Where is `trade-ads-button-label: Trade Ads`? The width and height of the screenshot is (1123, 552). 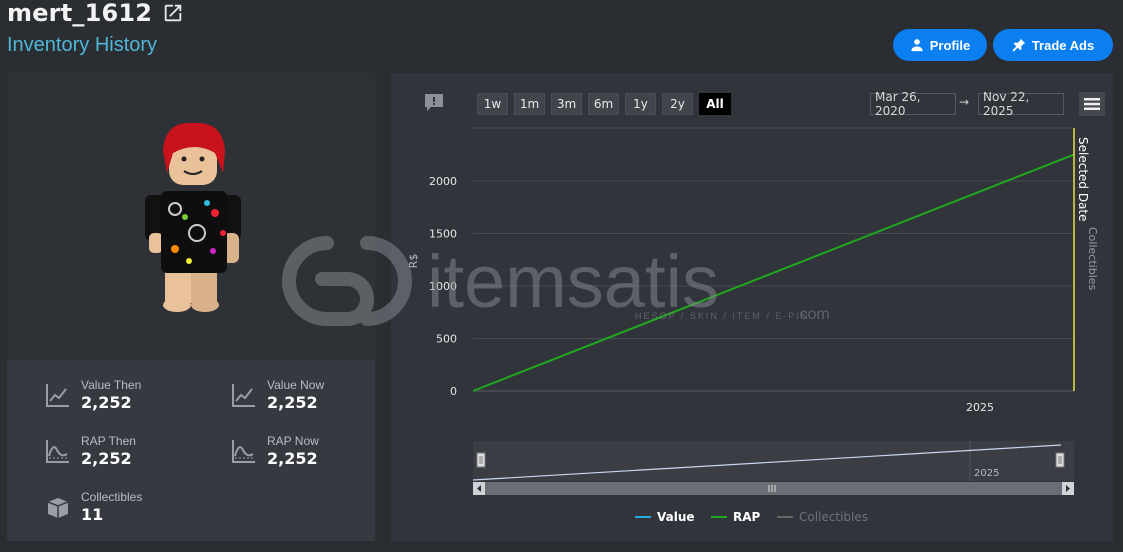
trade-ads-button-label: Trade Ads is located at coordinates (1063, 45).